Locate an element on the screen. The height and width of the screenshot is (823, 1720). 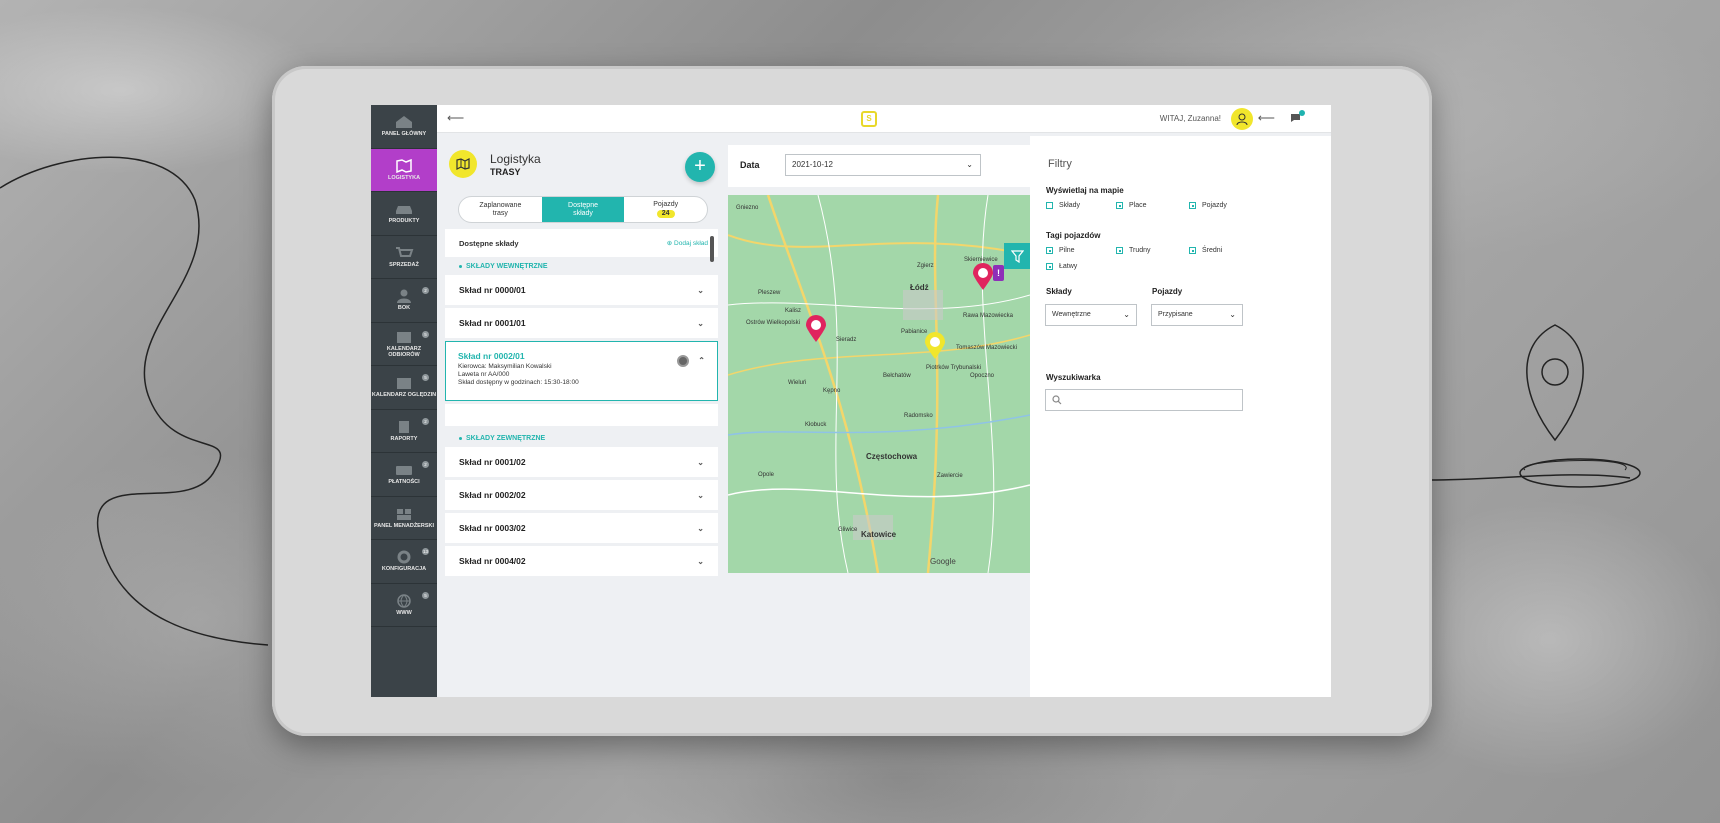
list-item: Skład nr 0001/01 ⌄ is located at coordinates (581, 323).